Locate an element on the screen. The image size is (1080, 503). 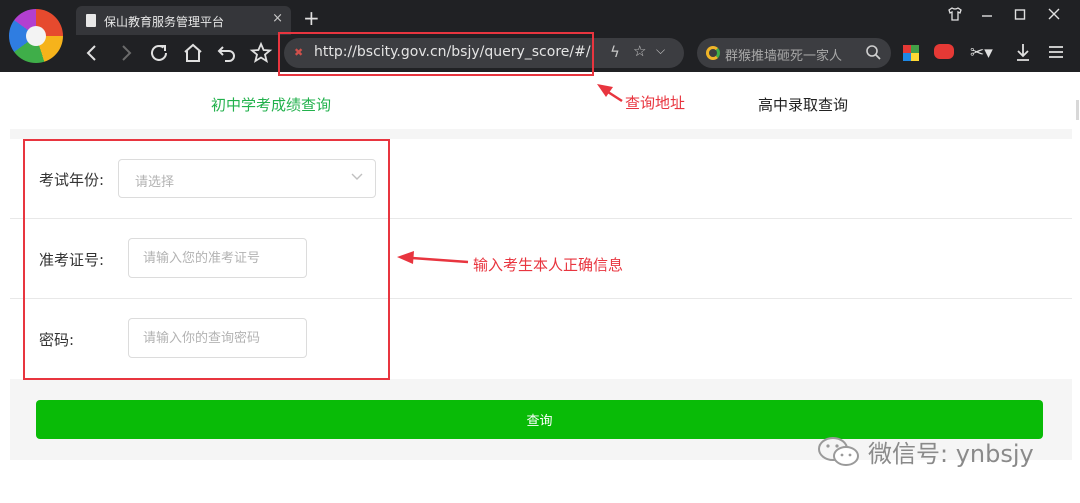
shirt-icon is located at coordinates (955, 17).